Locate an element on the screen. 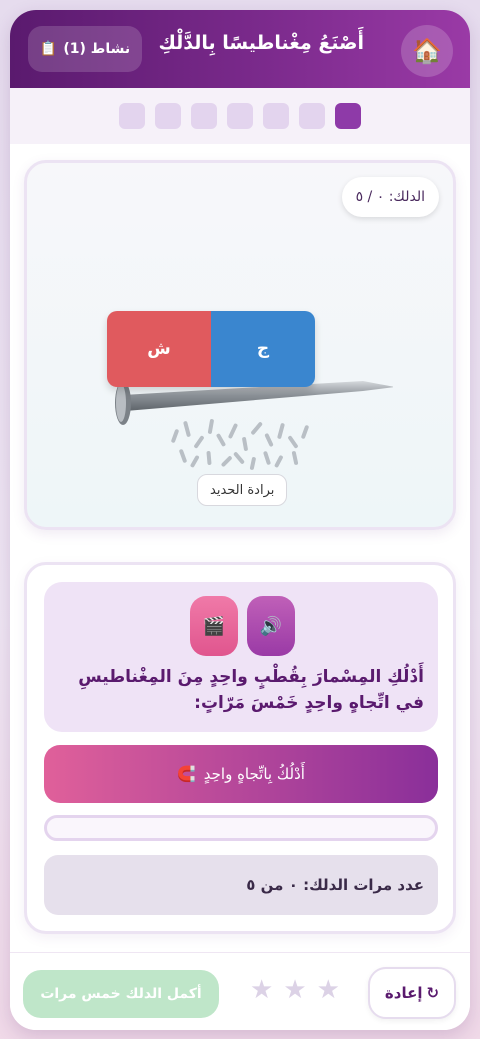 This screenshot has width=480, height=1039. speaker-icon: 🔊 is located at coordinates (271, 626).